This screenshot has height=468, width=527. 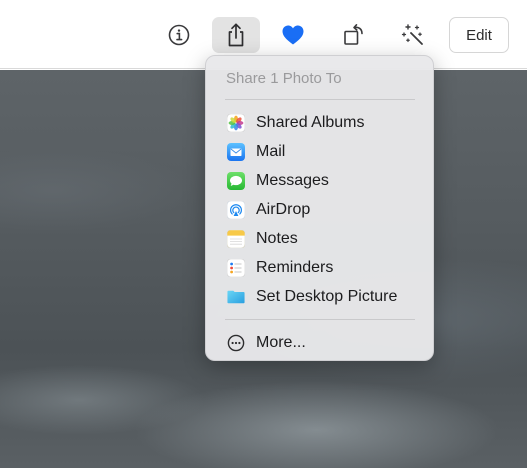 What do you see at coordinates (236, 209) in the screenshot?
I see `airdrop-icon` at bounding box center [236, 209].